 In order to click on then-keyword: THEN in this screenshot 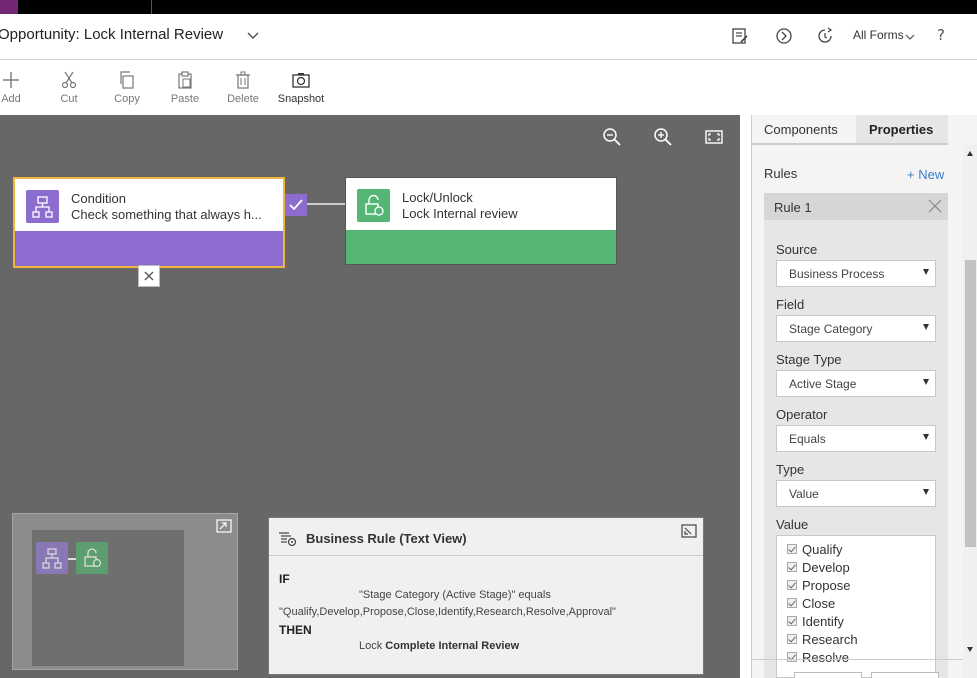, I will do `click(295, 630)`.